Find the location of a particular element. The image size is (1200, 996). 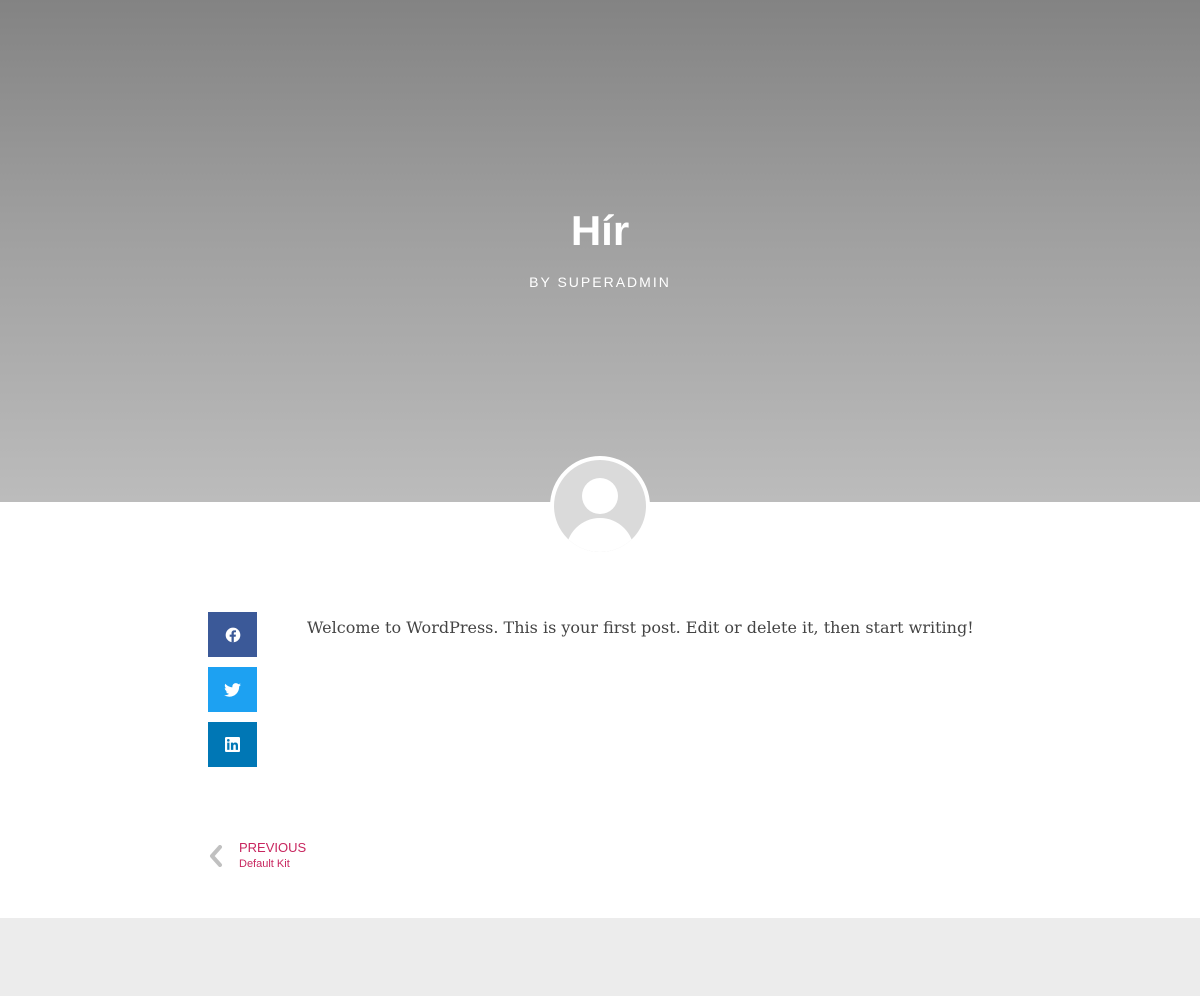

previous-post-label: PREVIOUS is located at coordinates (273, 847).